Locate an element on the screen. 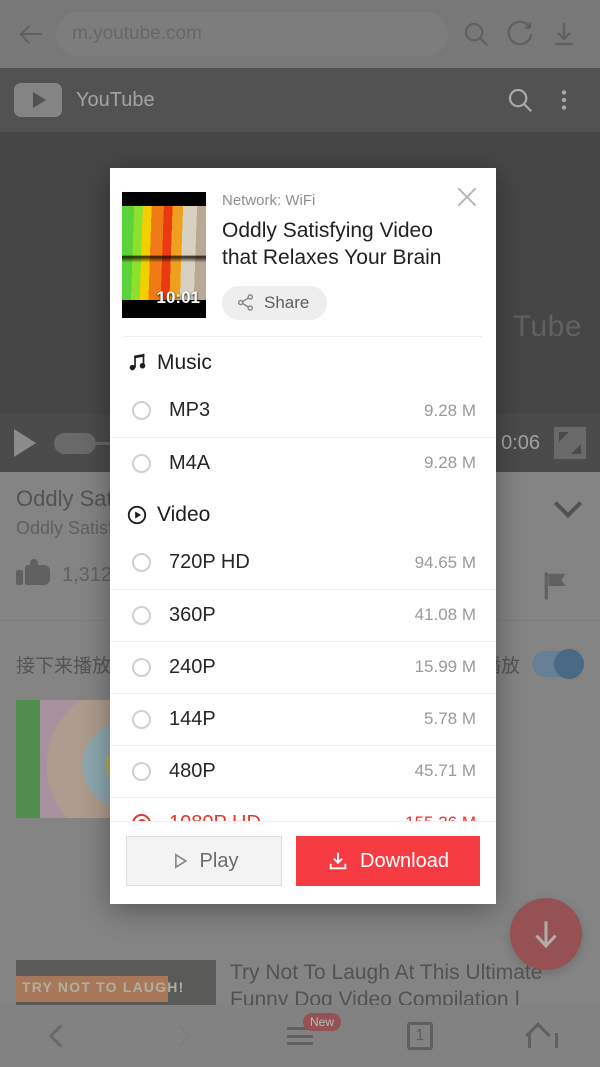 The height and width of the screenshot is (1067, 600). option-size: 45.71 M is located at coordinates (445, 771).